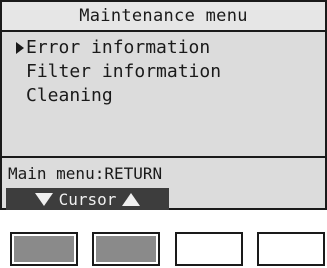  Describe the element at coordinates (69, 95) in the screenshot. I see `menu-item-label: Cleaning` at that location.